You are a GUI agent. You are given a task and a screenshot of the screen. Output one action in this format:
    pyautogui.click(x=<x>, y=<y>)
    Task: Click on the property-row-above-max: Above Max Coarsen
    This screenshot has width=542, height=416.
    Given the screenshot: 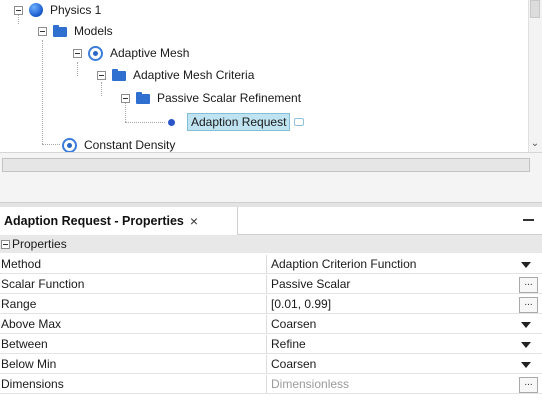 What is the action you would take?
    pyautogui.click(x=271, y=324)
    